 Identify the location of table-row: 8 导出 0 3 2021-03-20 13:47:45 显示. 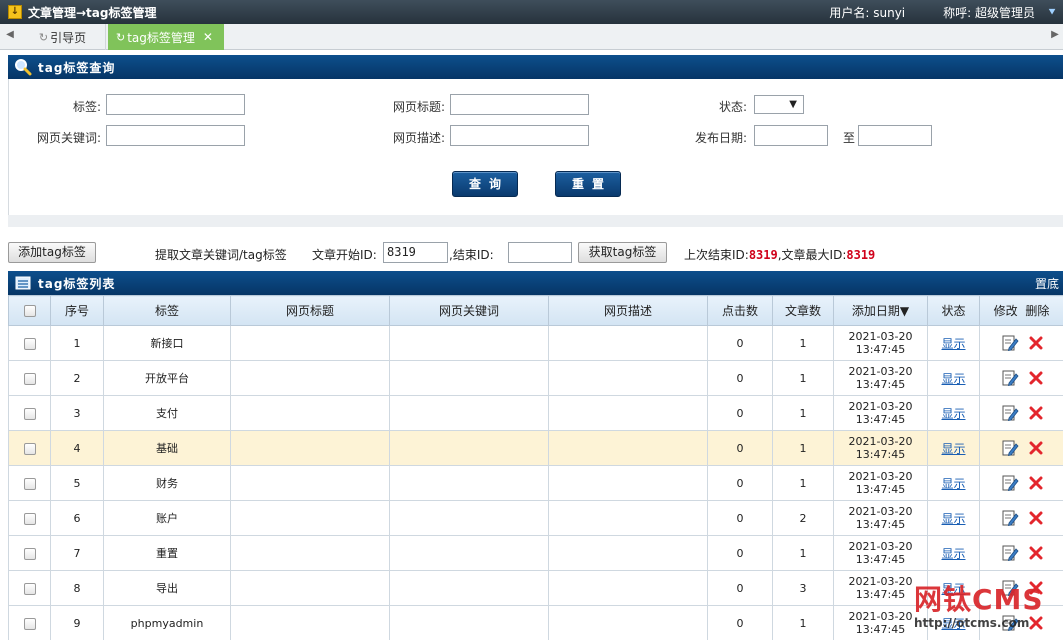
(535, 588).